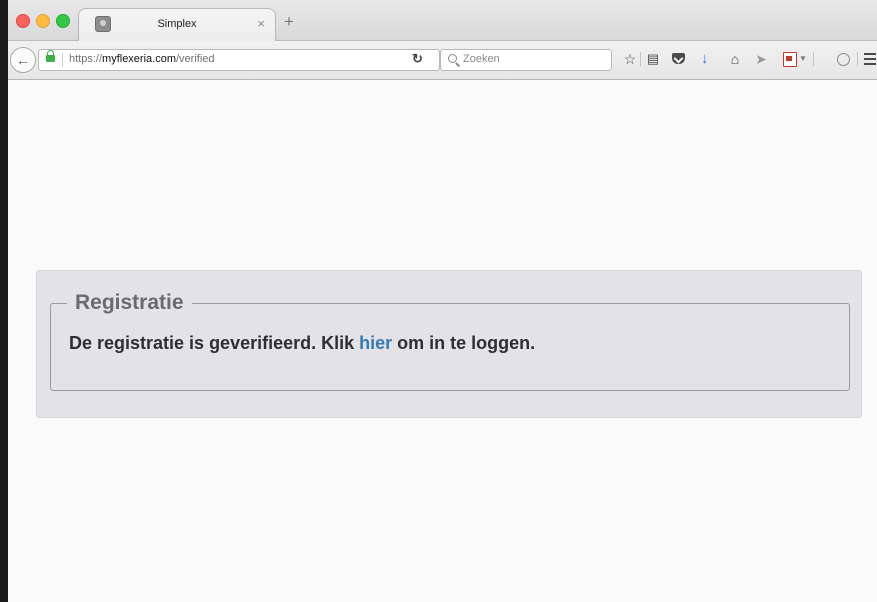 This screenshot has width=877, height=602. What do you see at coordinates (23, 21) in the screenshot?
I see `window-close-button` at bounding box center [23, 21].